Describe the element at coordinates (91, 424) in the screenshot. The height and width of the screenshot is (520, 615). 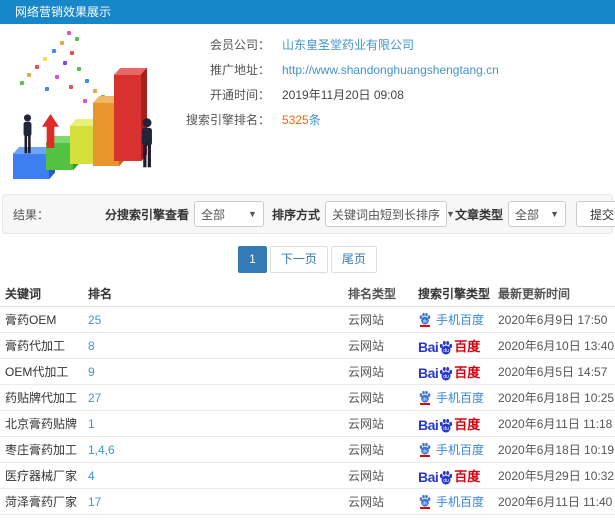
I see `rank-link: 1` at that location.